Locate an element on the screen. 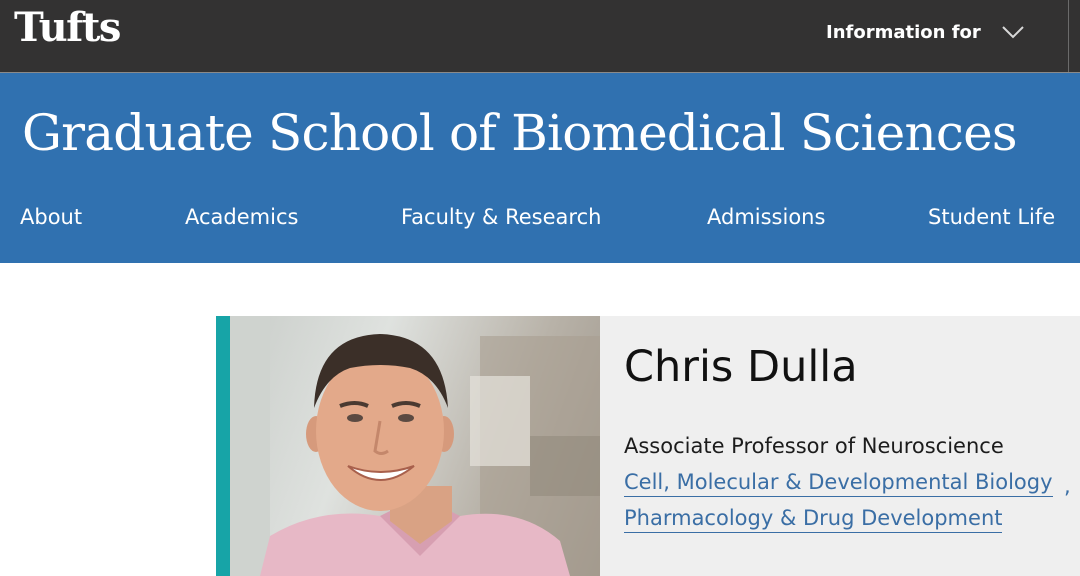 This screenshot has height=576, width=1080. information-for-dropdown: Information for is located at coordinates (925, 32).